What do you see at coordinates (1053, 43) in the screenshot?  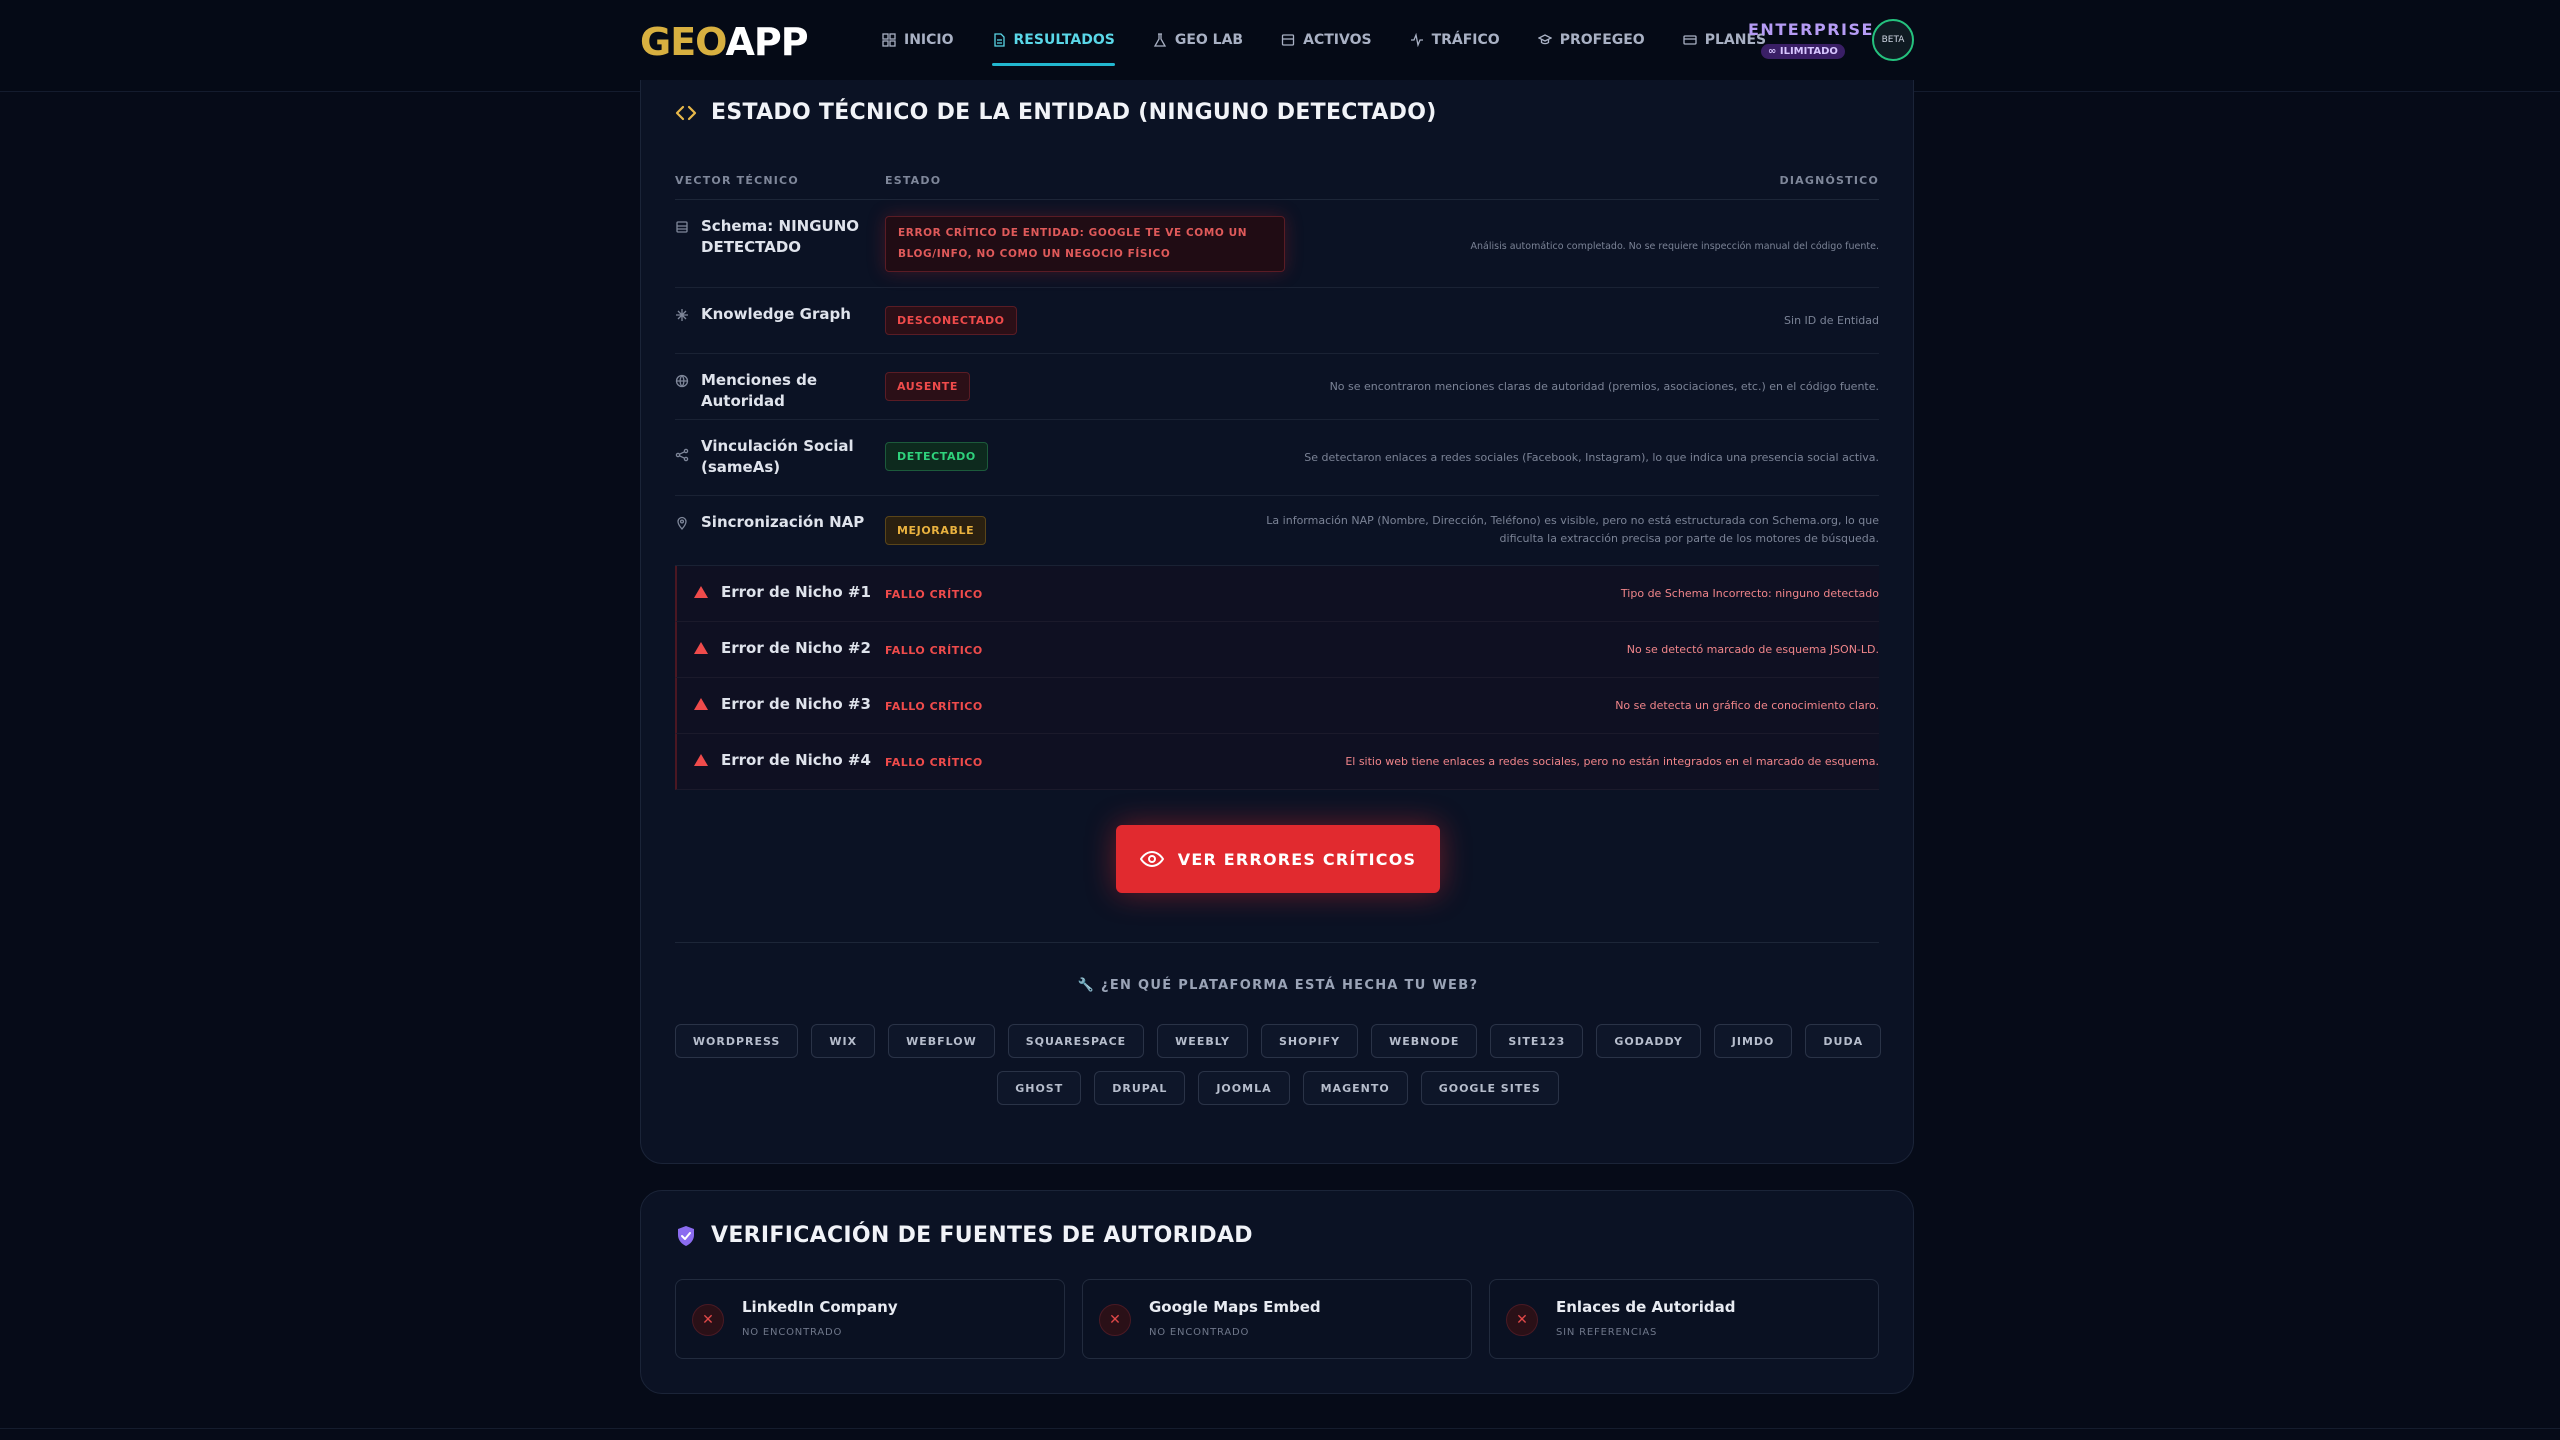 I see `nav-item-resultados: RESULTADOS` at bounding box center [1053, 43].